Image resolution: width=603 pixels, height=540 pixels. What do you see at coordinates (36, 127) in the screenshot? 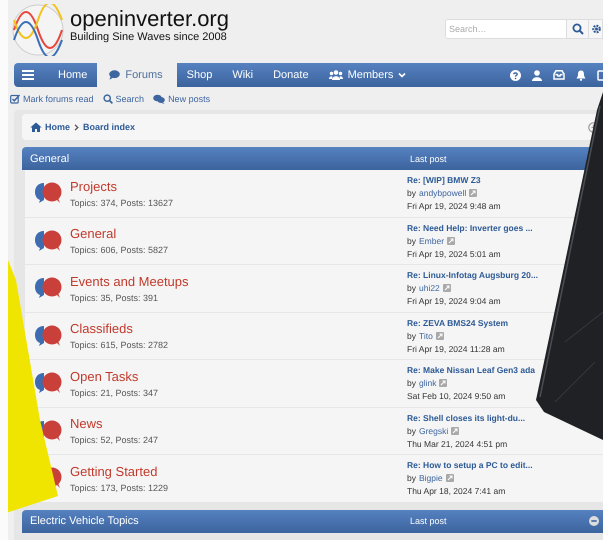
I see `home-icon` at bounding box center [36, 127].